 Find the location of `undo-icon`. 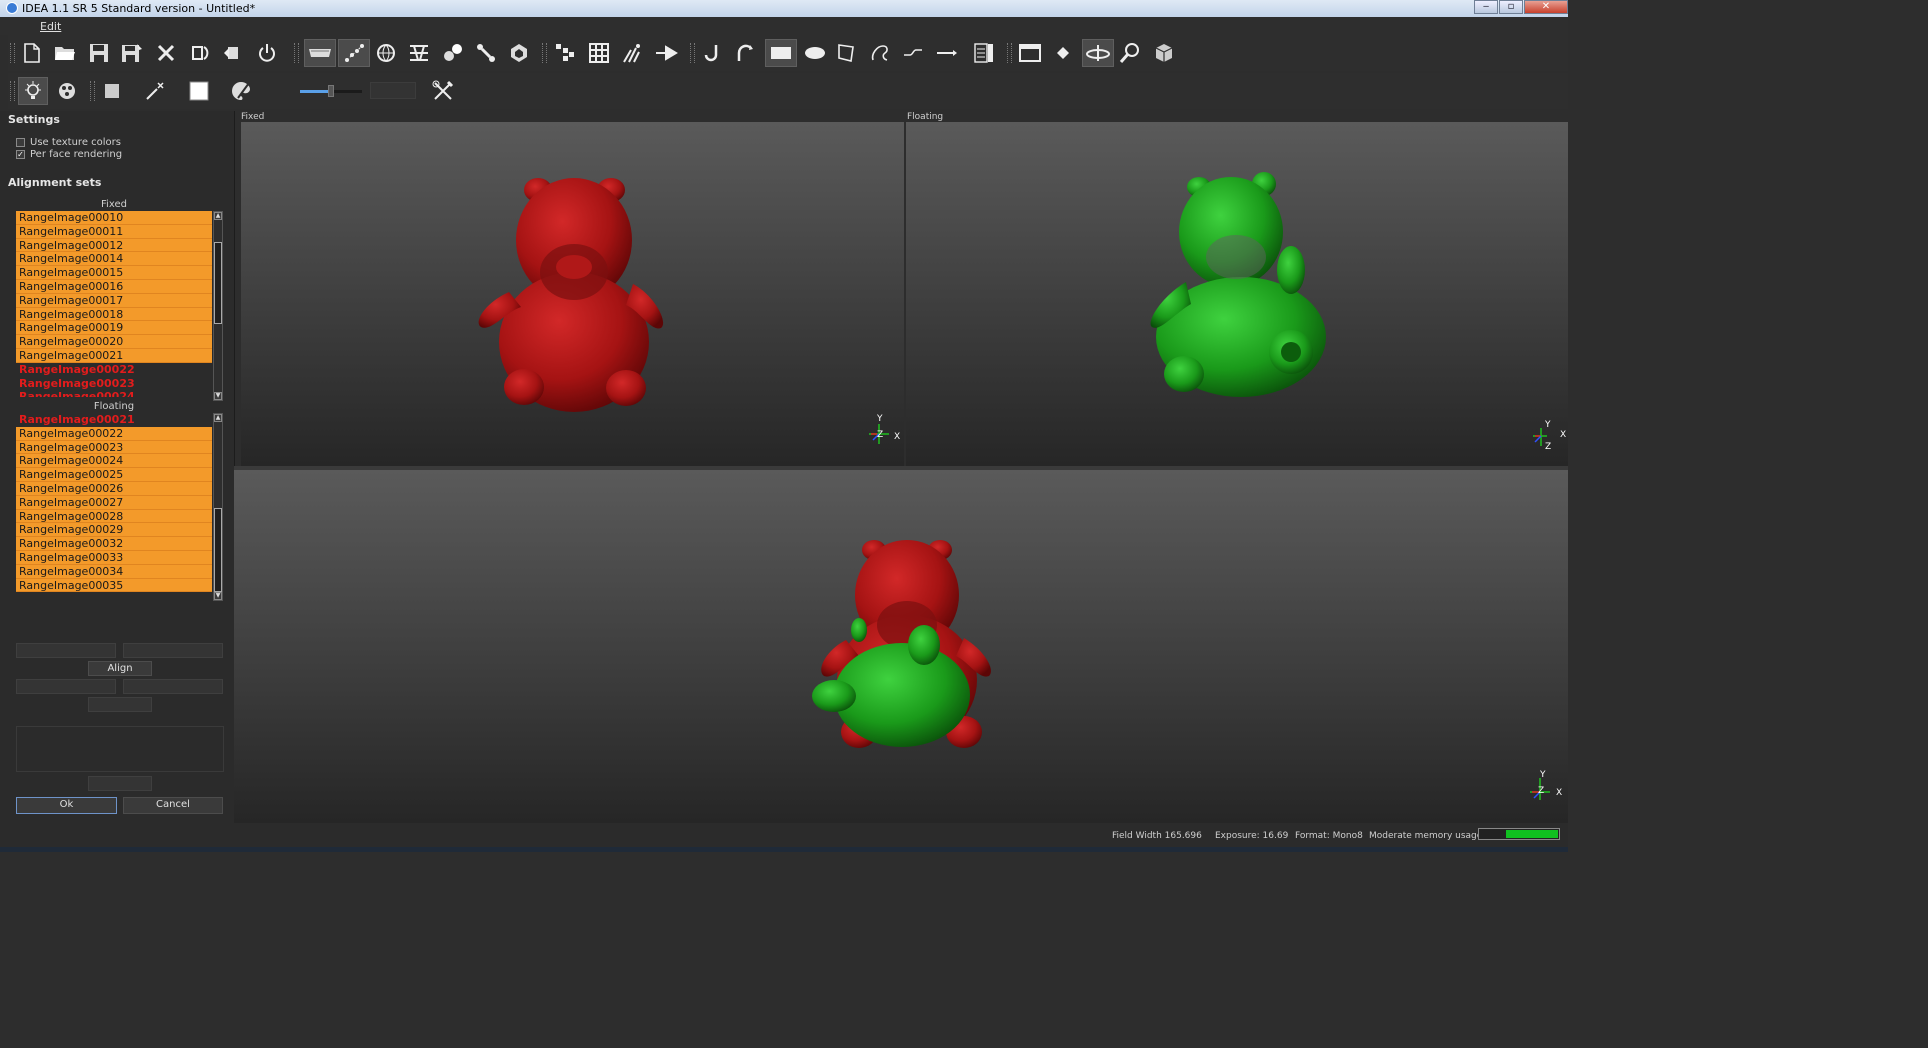

undo-icon is located at coordinates (233, 53).